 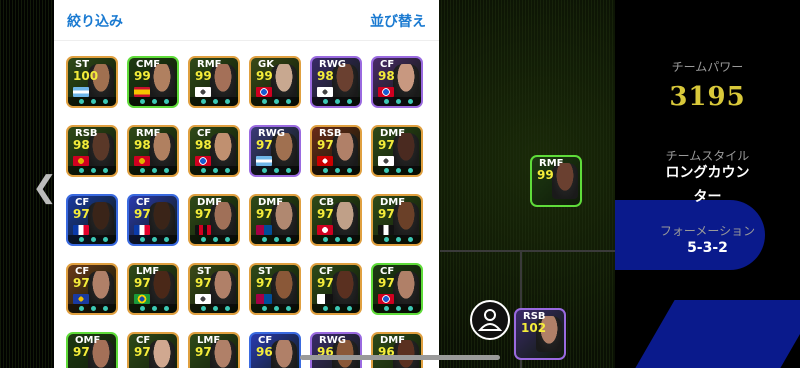 What do you see at coordinates (400, 357) in the screenshot?
I see `home-indicator` at bounding box center [400, 357].